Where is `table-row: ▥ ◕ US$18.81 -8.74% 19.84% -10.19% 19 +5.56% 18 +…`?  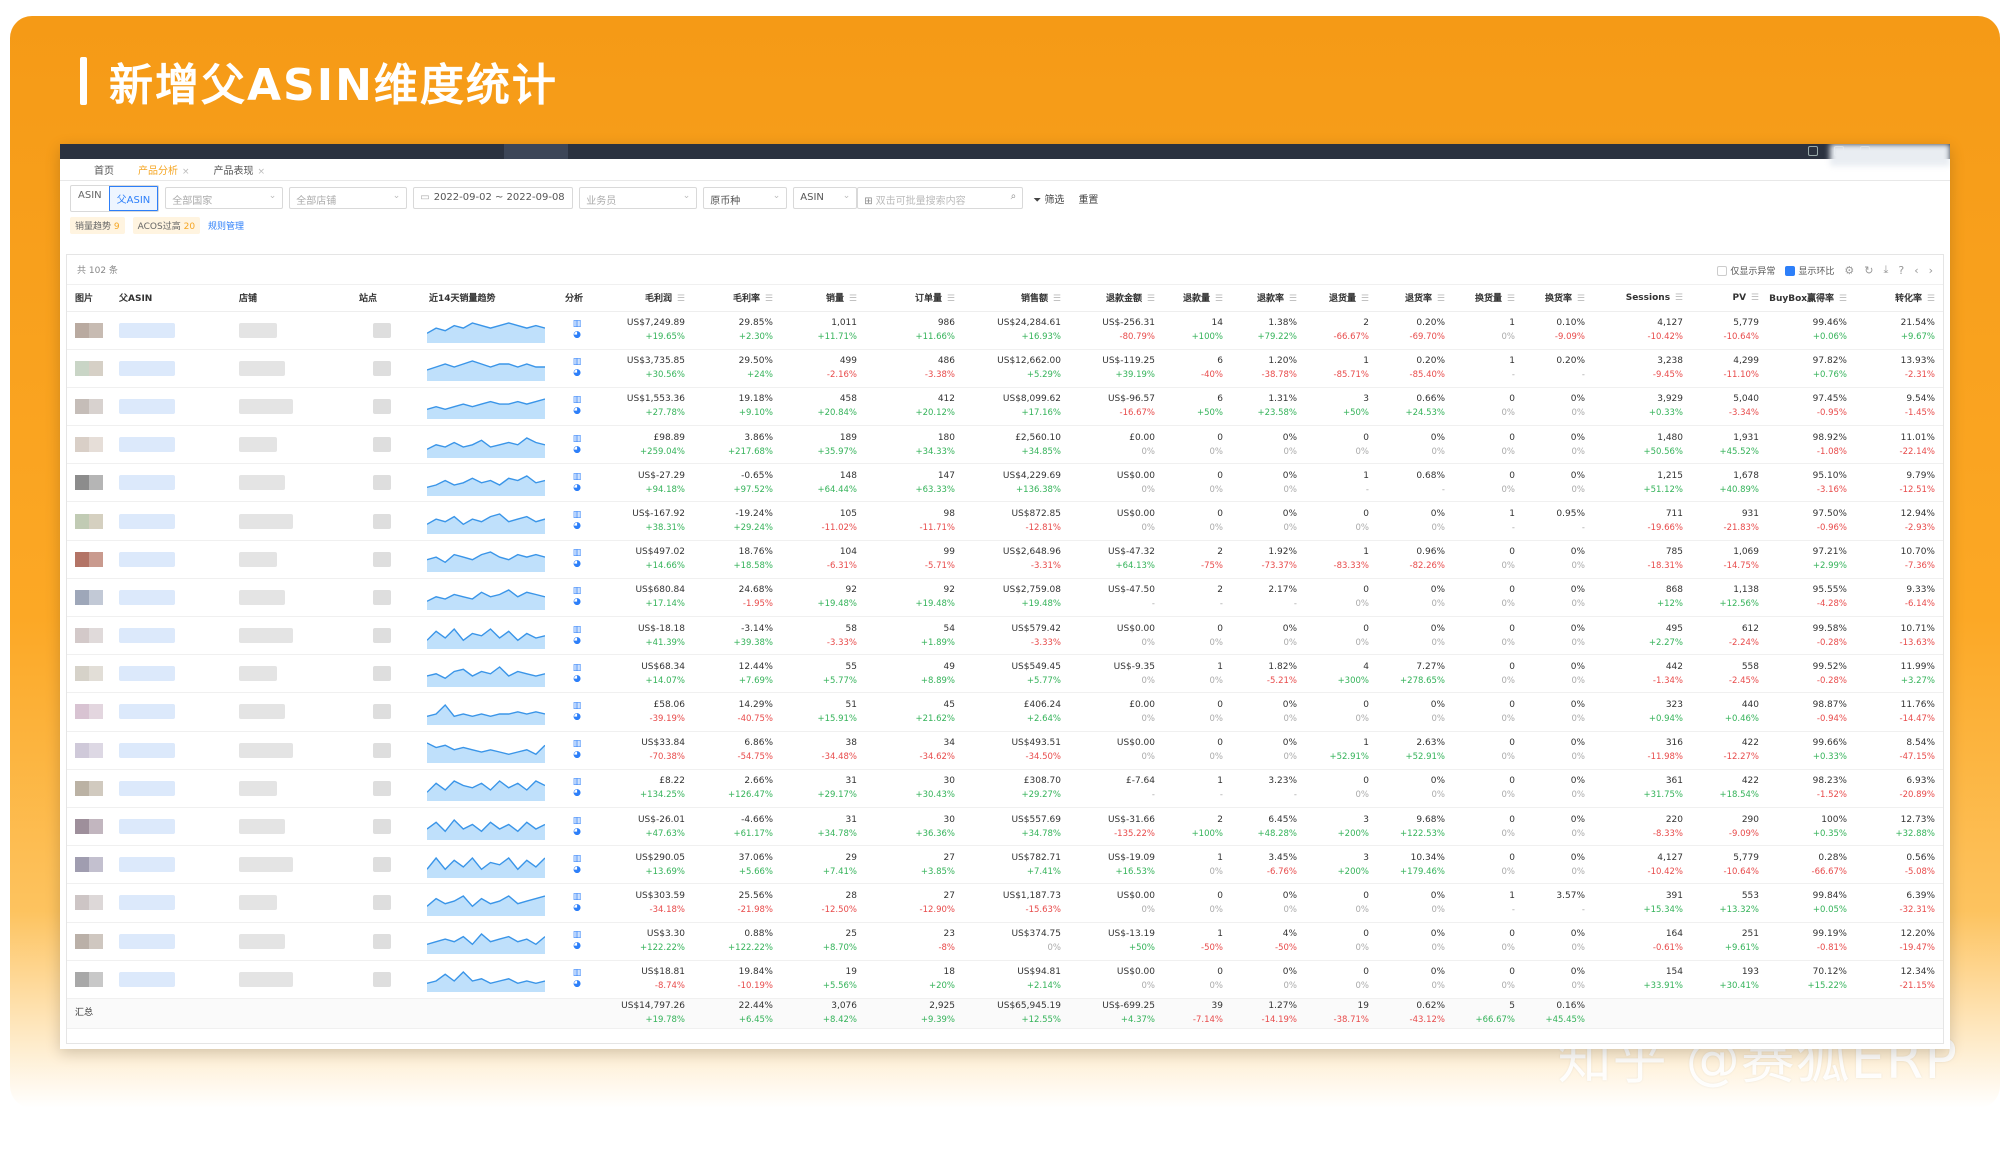
table-row: ▥ ◕ US$18.81 -8.74% 19.84% -10.19% 19 +5.56% 18 +… is located at coordinates (1005, 979).